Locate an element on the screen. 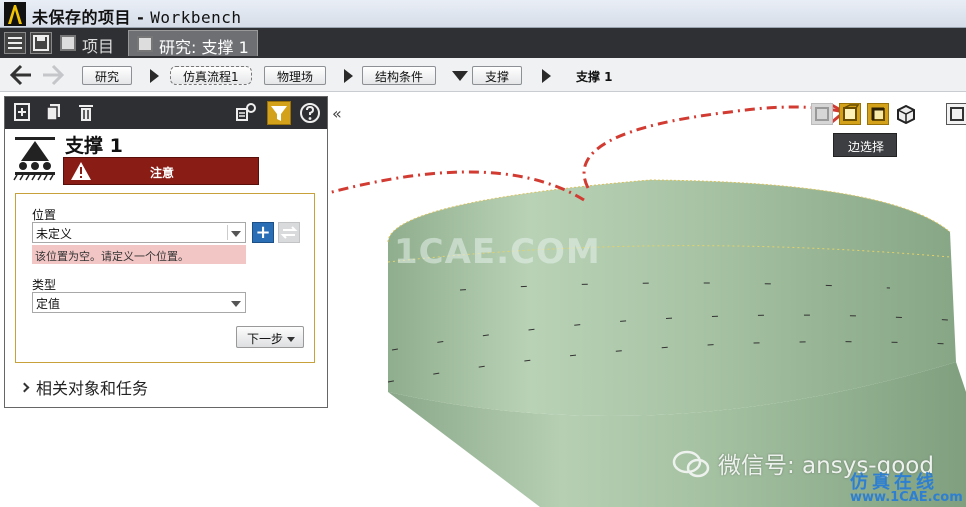 The image size is (966, 507). body-select-icon is located at coordinates (822, 114).